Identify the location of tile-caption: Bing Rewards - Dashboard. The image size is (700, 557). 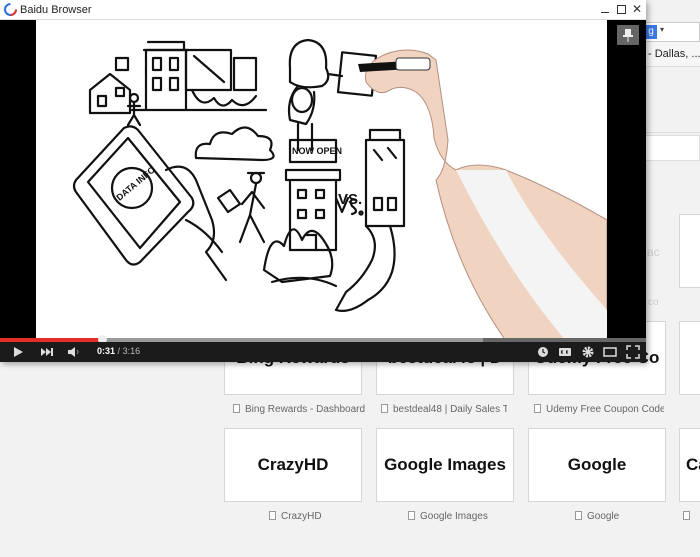
(308, 409).